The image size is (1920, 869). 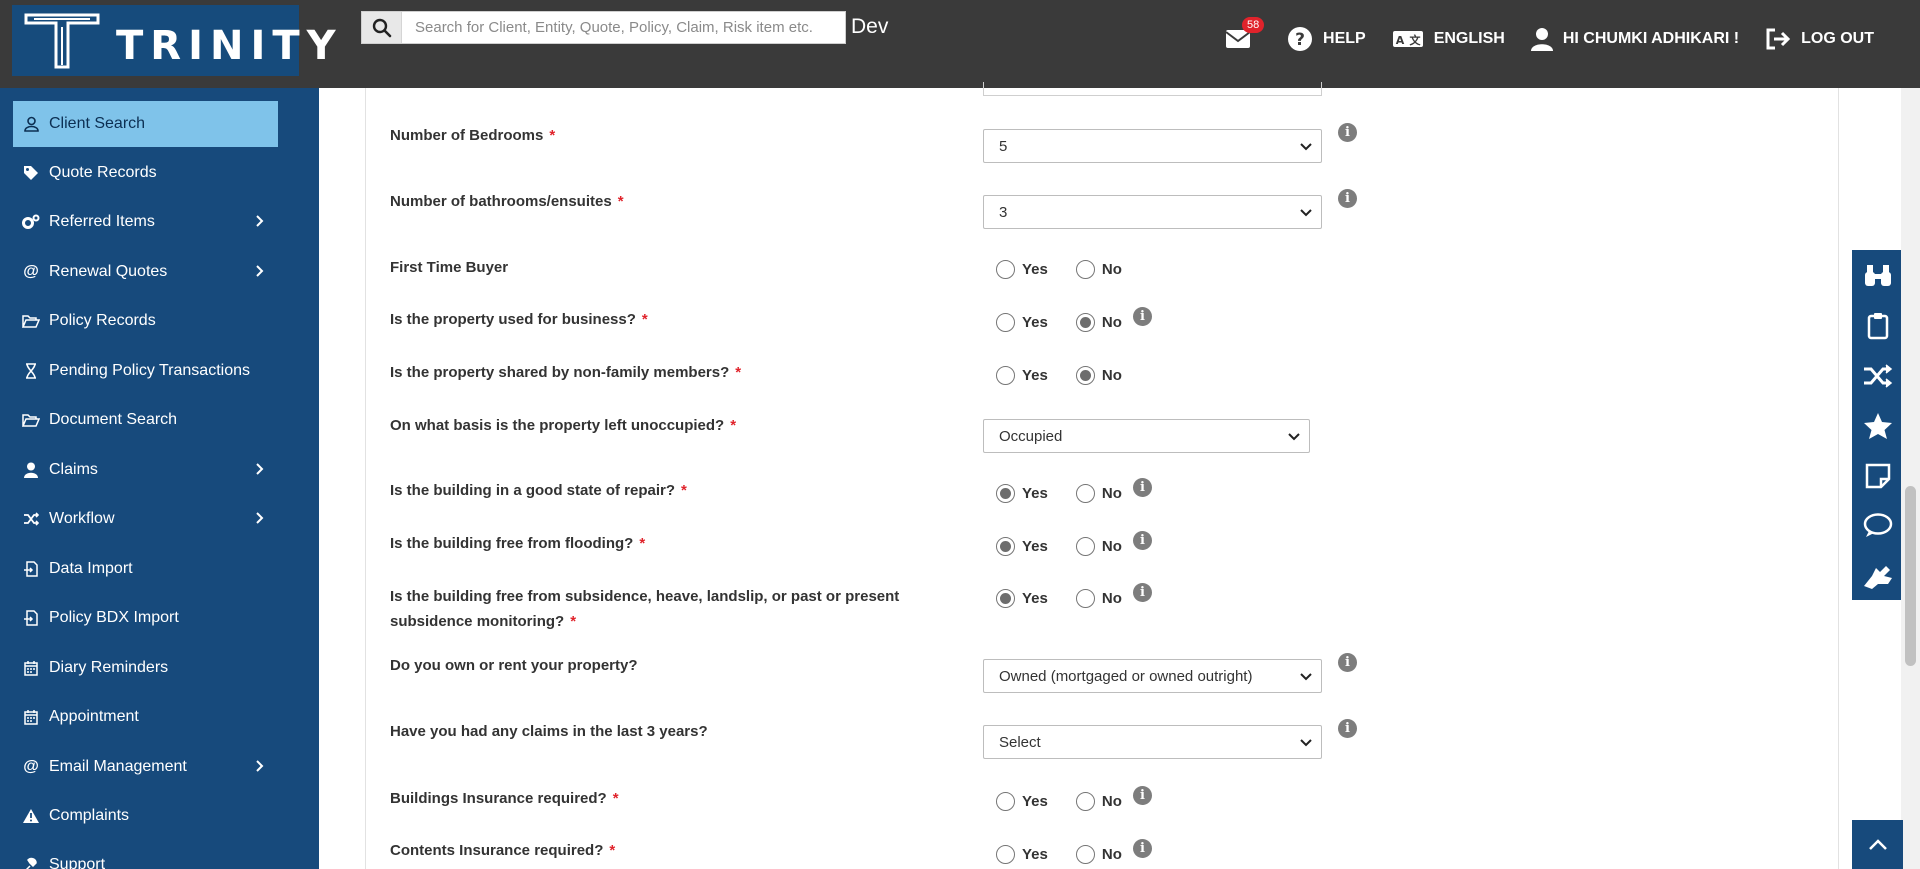 I want to click on sidebar-item-document-search: Document Search, so click(x=145, y=420).